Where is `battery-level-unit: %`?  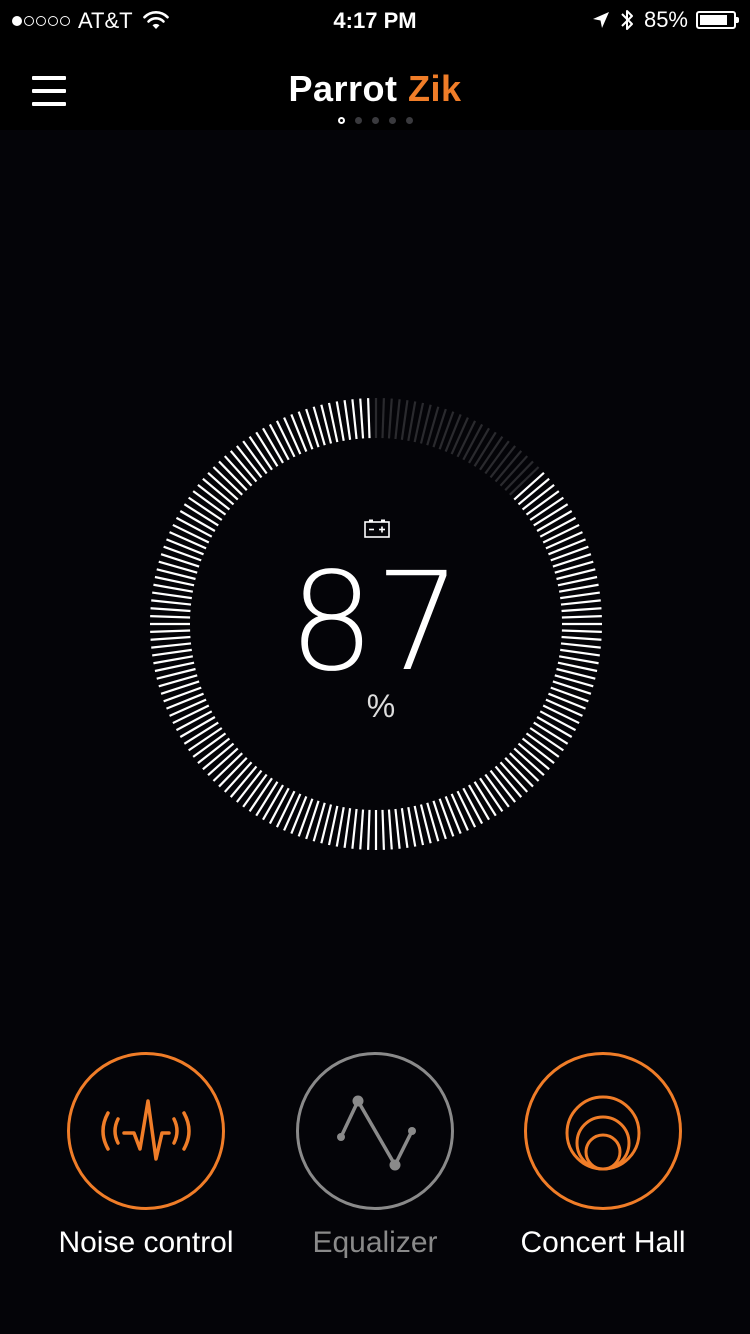
battery-level-unit: % is located at coordinates (381, 706).